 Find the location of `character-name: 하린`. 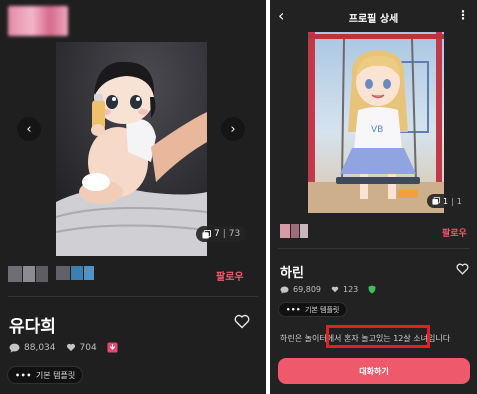

character-name: 하린 is located at coordinates (292, 273).